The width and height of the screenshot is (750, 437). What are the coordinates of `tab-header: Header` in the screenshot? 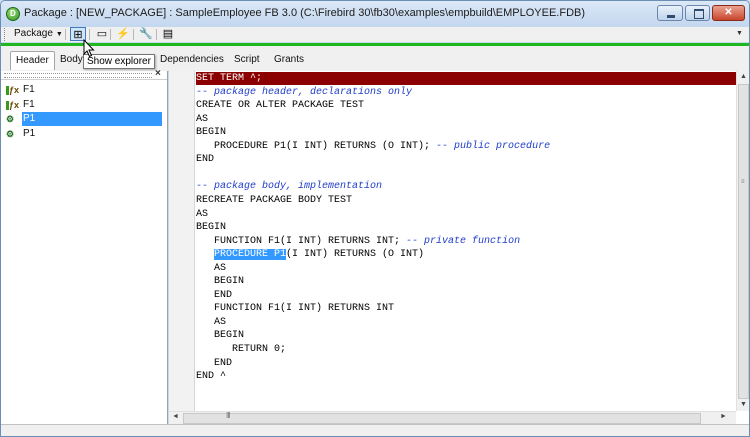 It's located at (32, 60).